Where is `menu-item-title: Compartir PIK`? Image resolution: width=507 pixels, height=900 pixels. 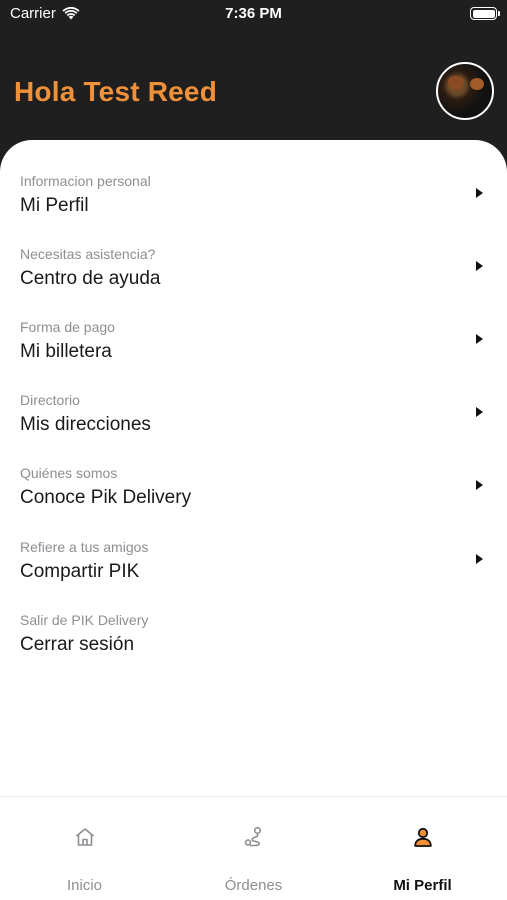 menu-item-title: Compartir PIK is located at coordinates (80, 571).